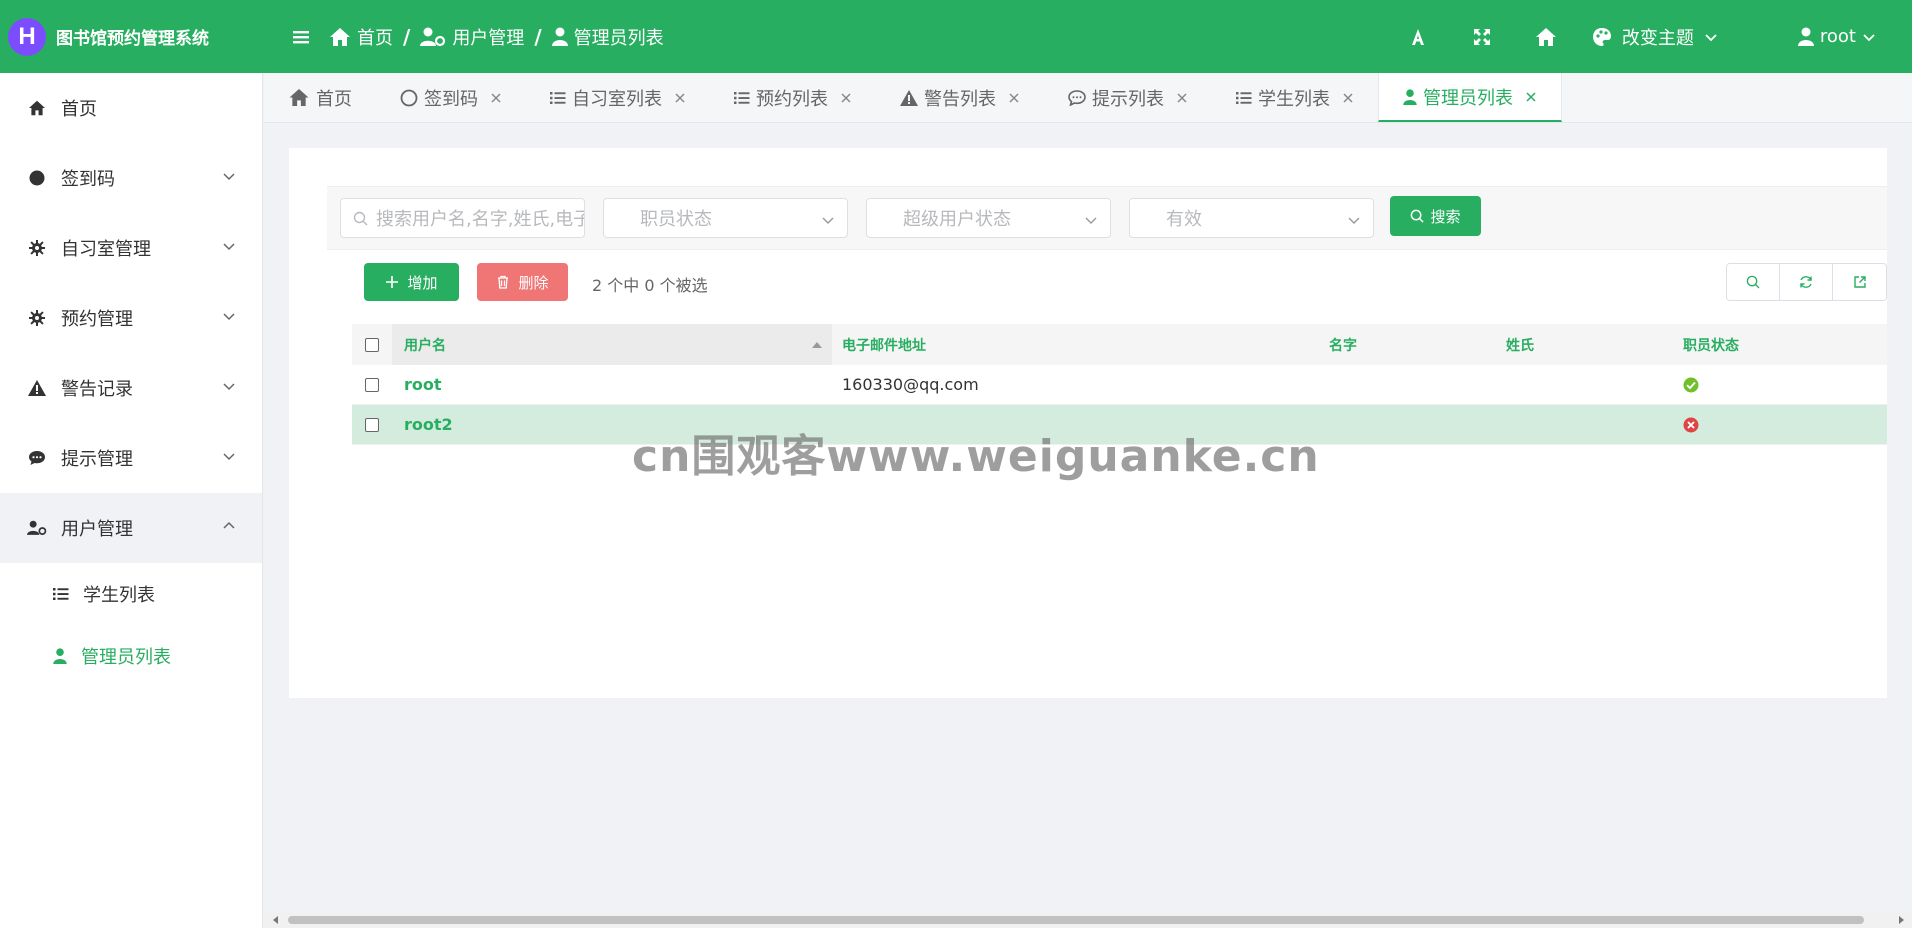 Image resolution: width=1912 pixels, height=928 pixels. What do you see at coordinates (472, 37) in the screenshot?
I see `breadcrumb-users: 用户管理` at bounding box center [472, 37].